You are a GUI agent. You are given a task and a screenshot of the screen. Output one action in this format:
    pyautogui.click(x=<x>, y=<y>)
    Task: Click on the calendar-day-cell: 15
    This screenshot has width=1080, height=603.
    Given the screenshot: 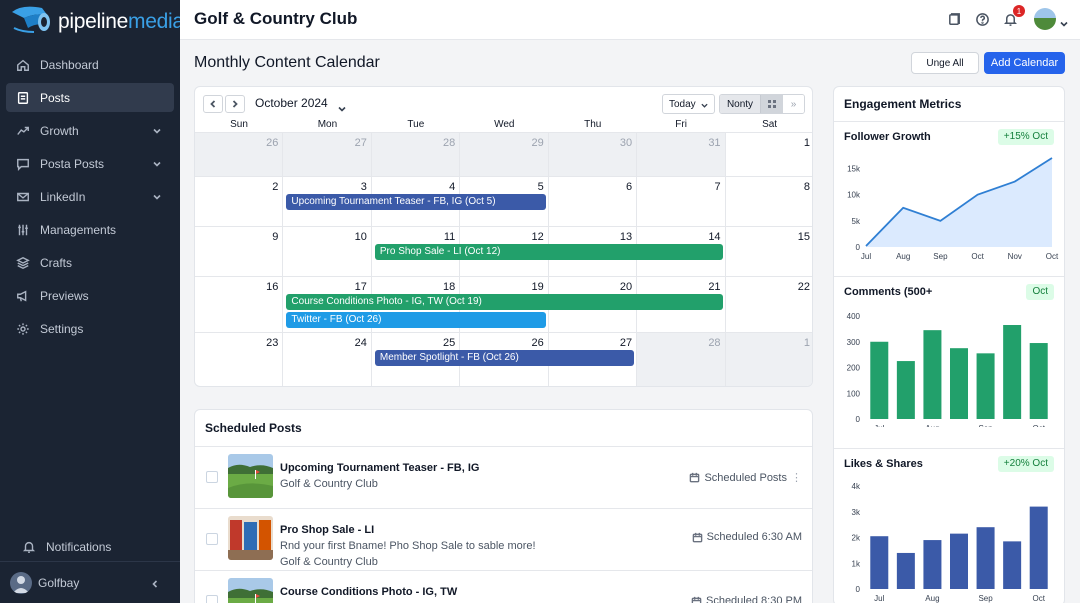 What is the action you would take?
    pyautogui.click(x=768, y=251)
    